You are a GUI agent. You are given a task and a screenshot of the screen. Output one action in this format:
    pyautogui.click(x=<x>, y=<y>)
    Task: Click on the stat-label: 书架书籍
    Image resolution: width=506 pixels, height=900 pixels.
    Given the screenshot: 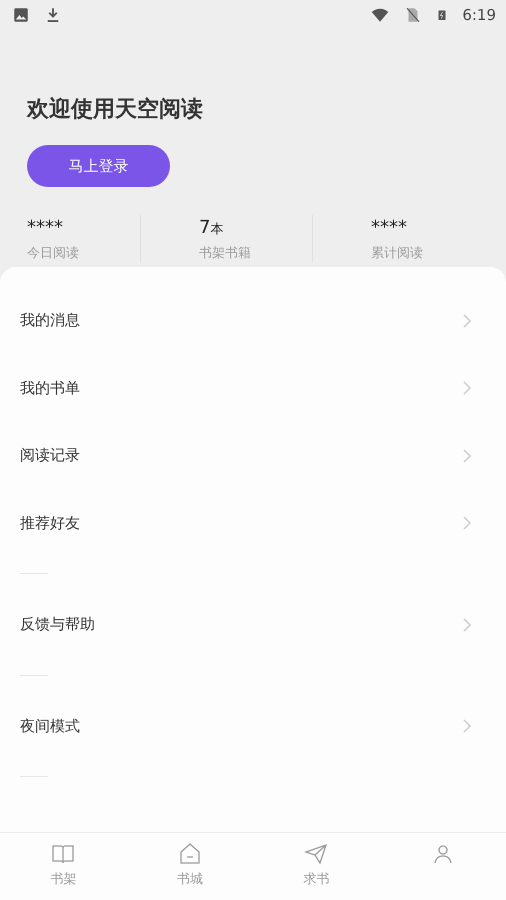 What is the action you would take?
    pyautogui.click(x=225, y=253)
    